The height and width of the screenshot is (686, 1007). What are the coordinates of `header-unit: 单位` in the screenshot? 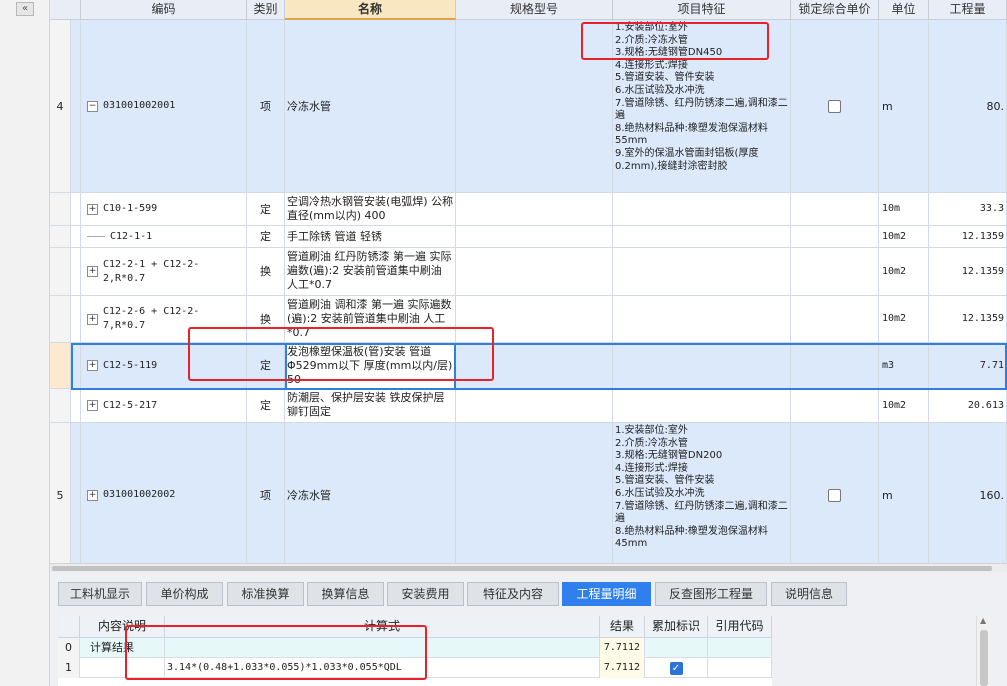 It's located at (904, 10).